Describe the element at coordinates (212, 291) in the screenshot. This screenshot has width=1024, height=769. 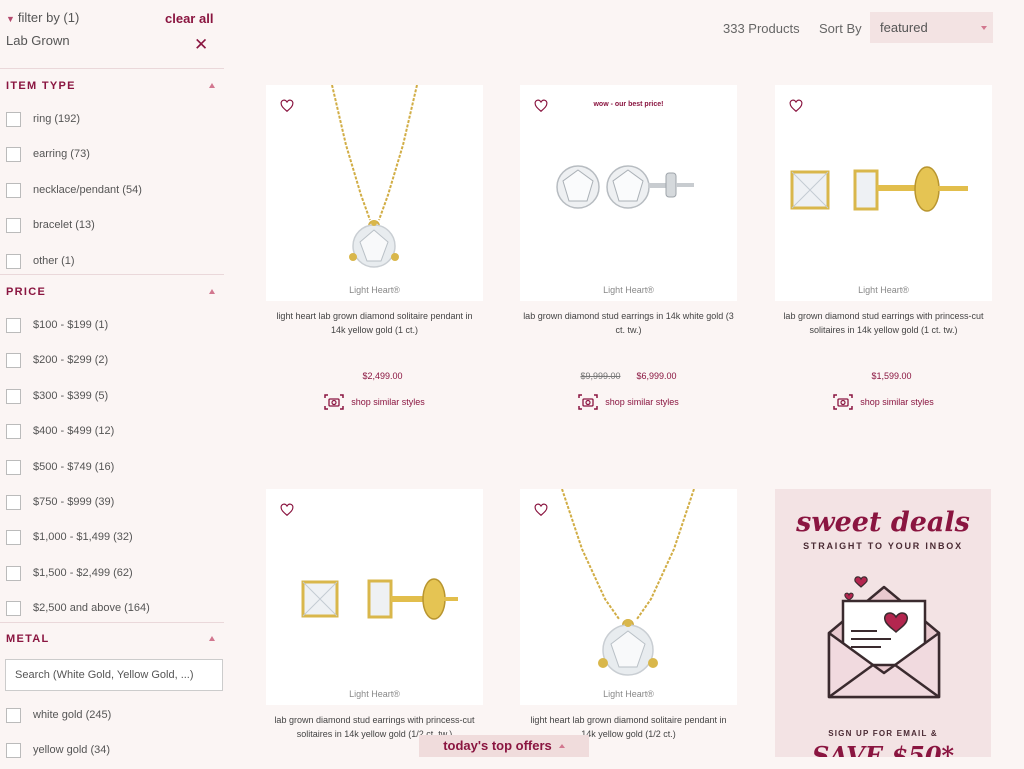
I see `collapse-price-icon` at that location.